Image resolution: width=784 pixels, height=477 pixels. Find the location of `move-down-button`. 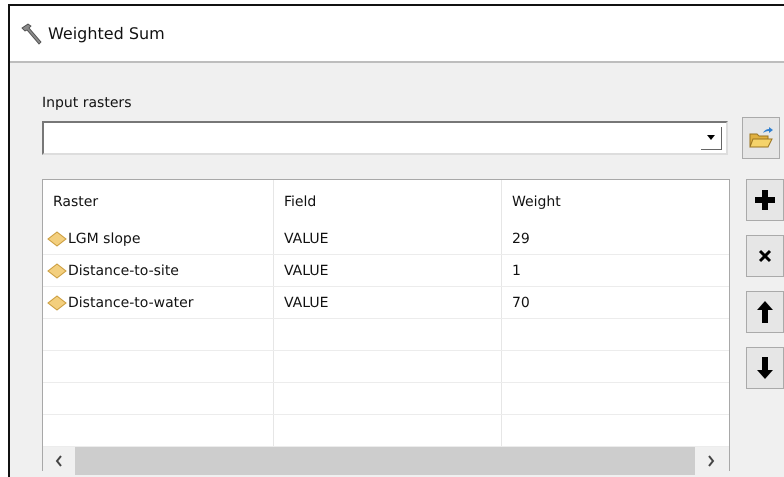

move-down-button is located at coordinates (765, 368).